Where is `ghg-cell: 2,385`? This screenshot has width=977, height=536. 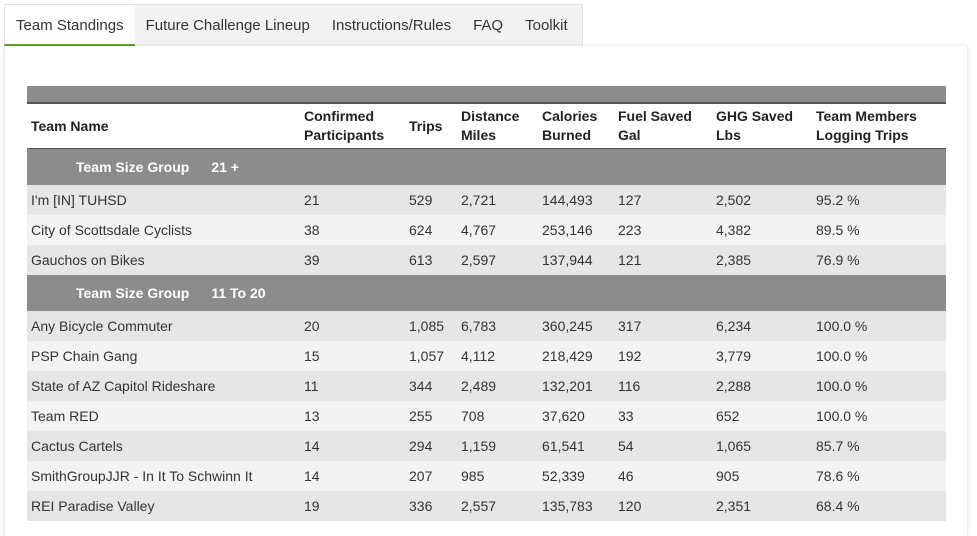 ghg-cell: 2,385 is located at coordinates (762, 260).